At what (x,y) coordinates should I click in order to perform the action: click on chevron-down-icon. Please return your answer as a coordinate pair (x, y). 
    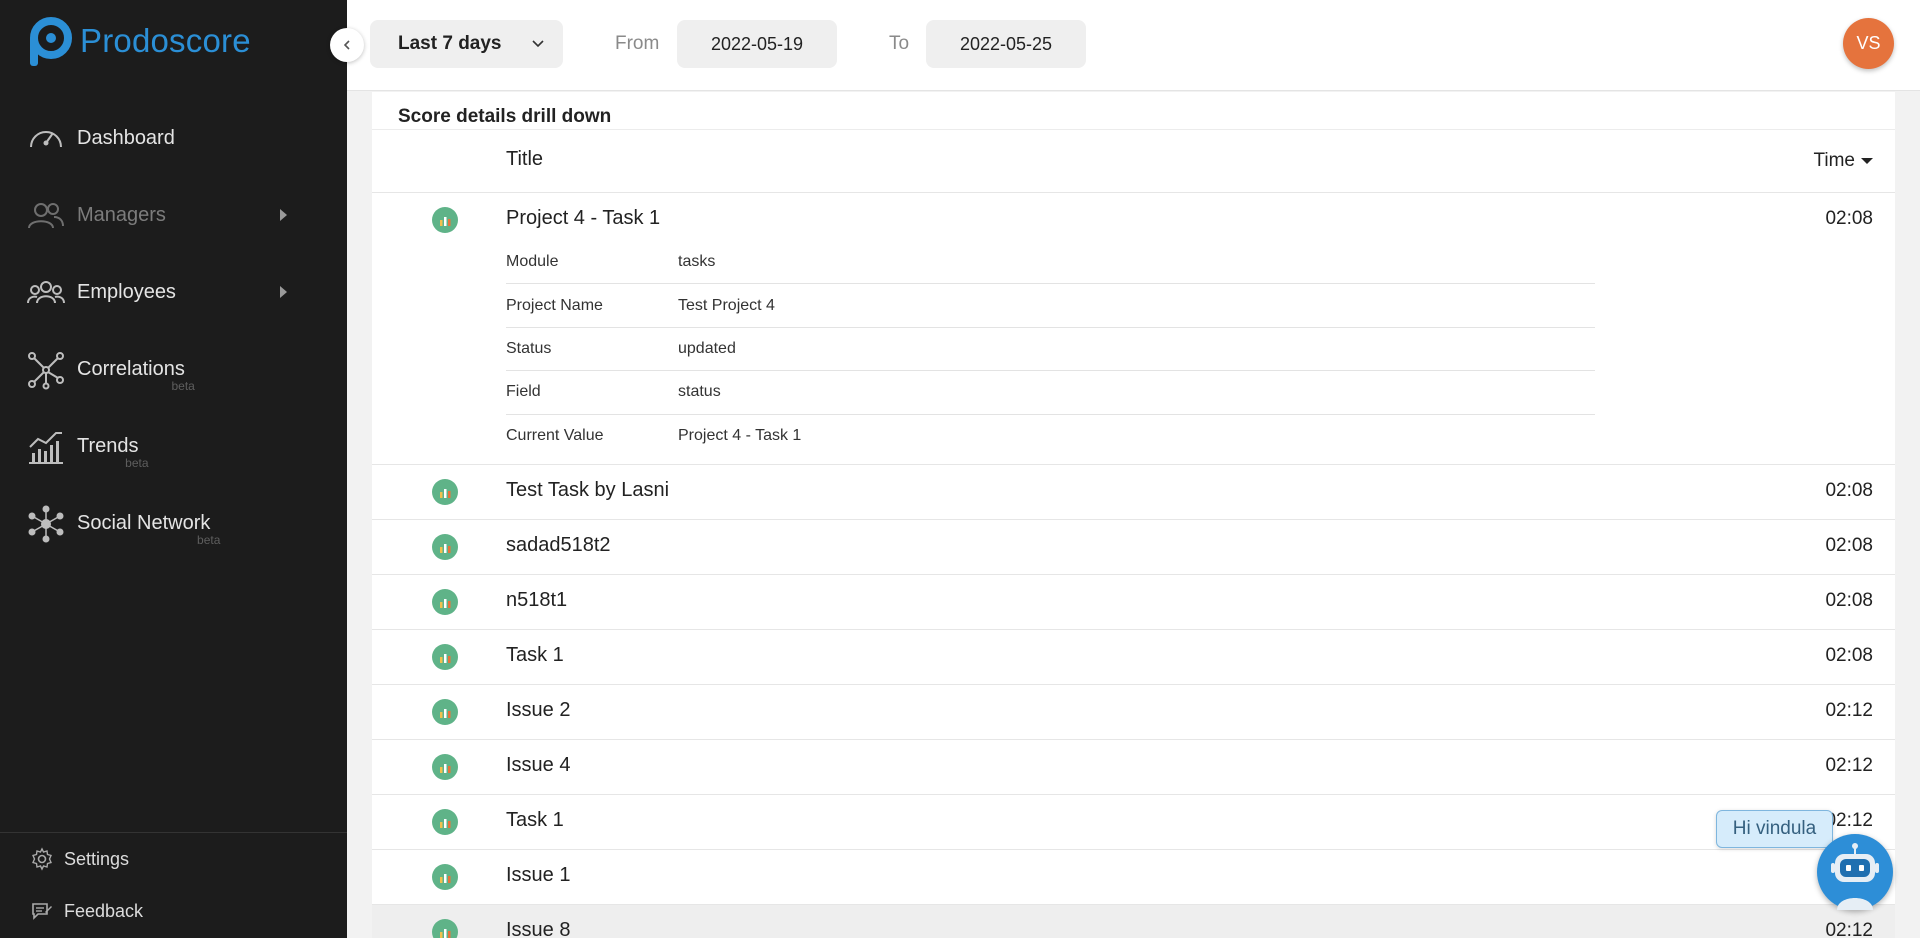
    Looking at the image, I should click on (538, 44).